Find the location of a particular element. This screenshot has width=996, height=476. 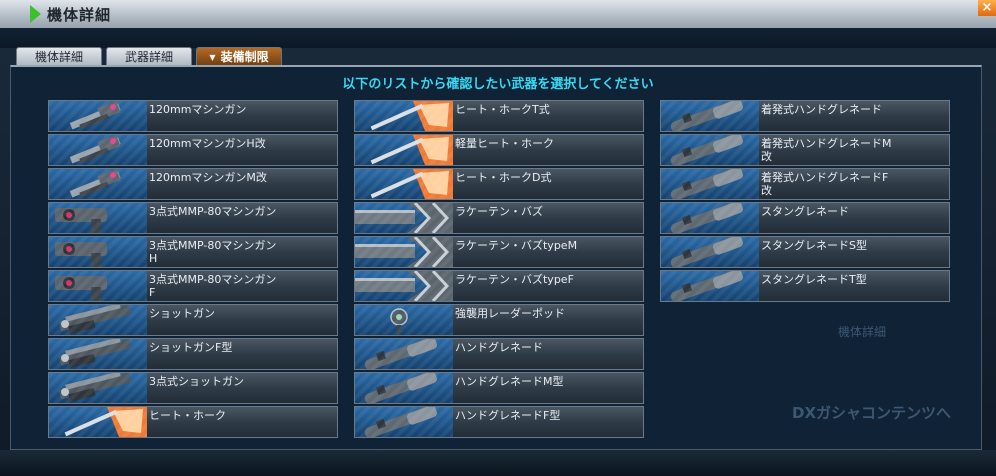

weapon-label: 軽量ヒート・ホーク is located at coordinates (504, 143).